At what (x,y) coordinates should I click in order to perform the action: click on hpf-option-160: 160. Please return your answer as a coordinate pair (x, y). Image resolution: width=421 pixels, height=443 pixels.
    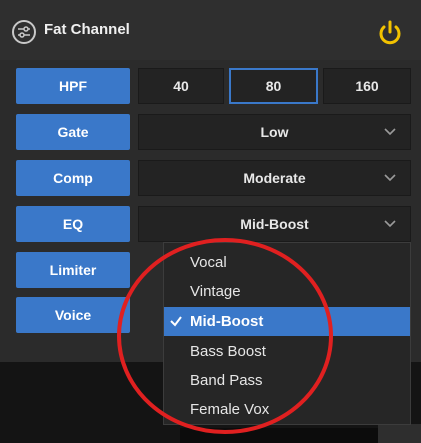
    Looking at the image, I should click on (367, 86).